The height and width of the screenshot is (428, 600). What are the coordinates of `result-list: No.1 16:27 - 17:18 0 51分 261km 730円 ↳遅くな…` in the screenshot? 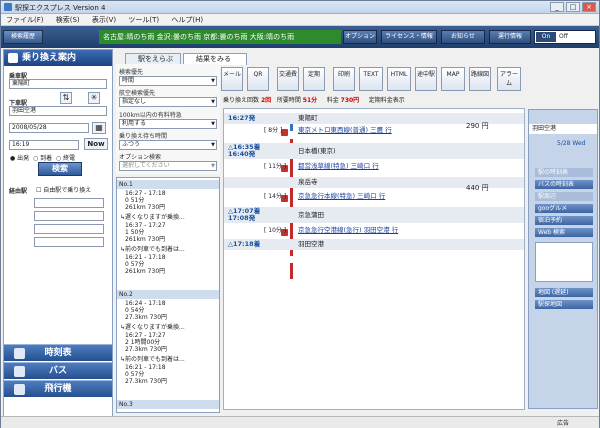 It's located at (168, 295).